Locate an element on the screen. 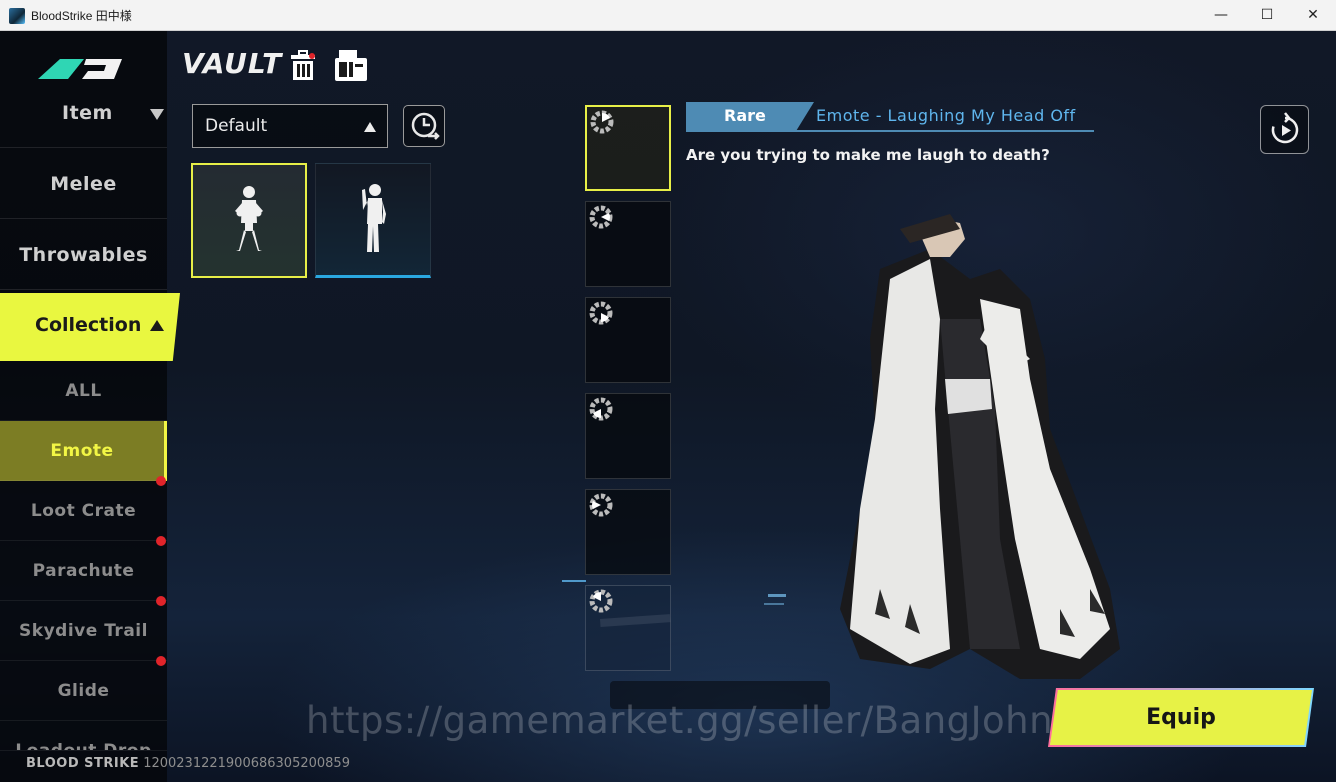 Image resolution: width=1336 pixels, height=782 pixels. rarity-label: Rare is located at coordinates (745, 115).